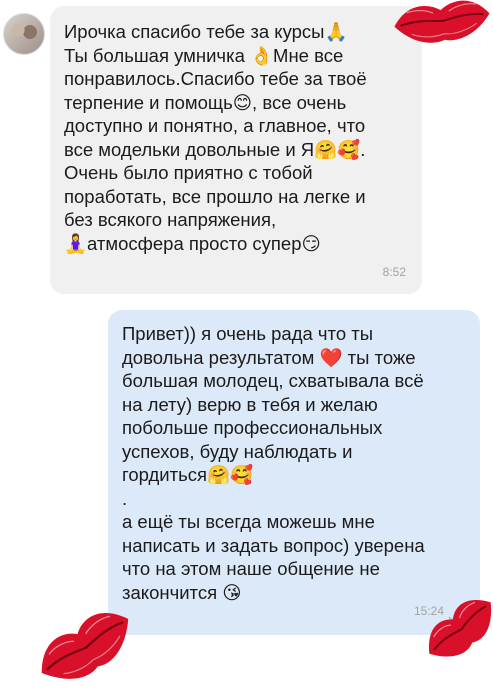 The height and width of the screenshot is (699, 493). I want to click on message-line: на лету) верю в тебя и желаю, so click(250, 404).